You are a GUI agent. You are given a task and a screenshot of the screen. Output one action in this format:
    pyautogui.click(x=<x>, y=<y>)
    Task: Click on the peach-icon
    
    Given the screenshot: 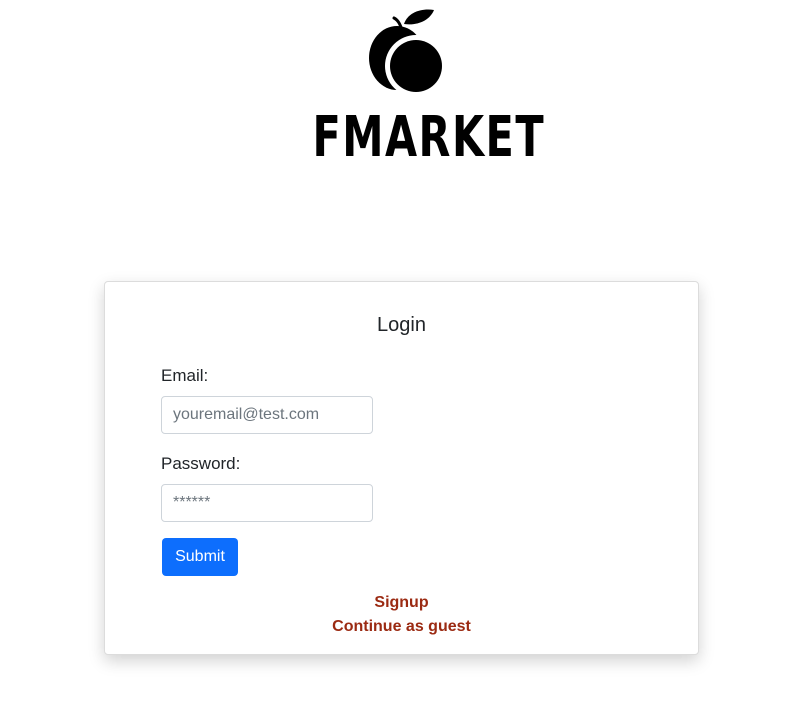 What is the action you would take?
    pyautogui.click(x=408, y=53)
    